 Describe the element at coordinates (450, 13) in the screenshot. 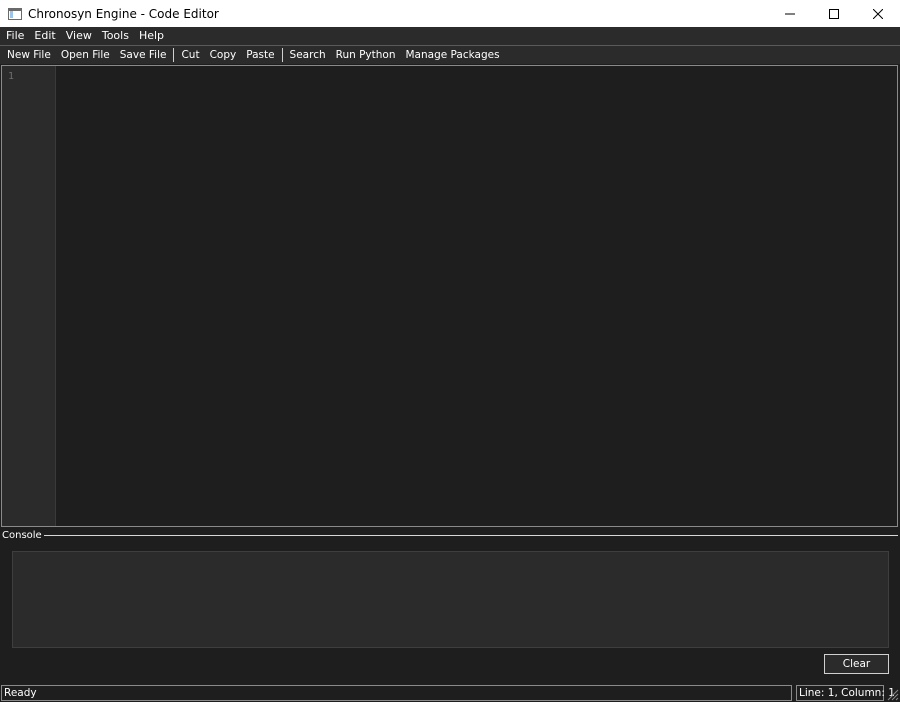

I see `title-bar: Chronosyn Engine - Code Editor` at that location.